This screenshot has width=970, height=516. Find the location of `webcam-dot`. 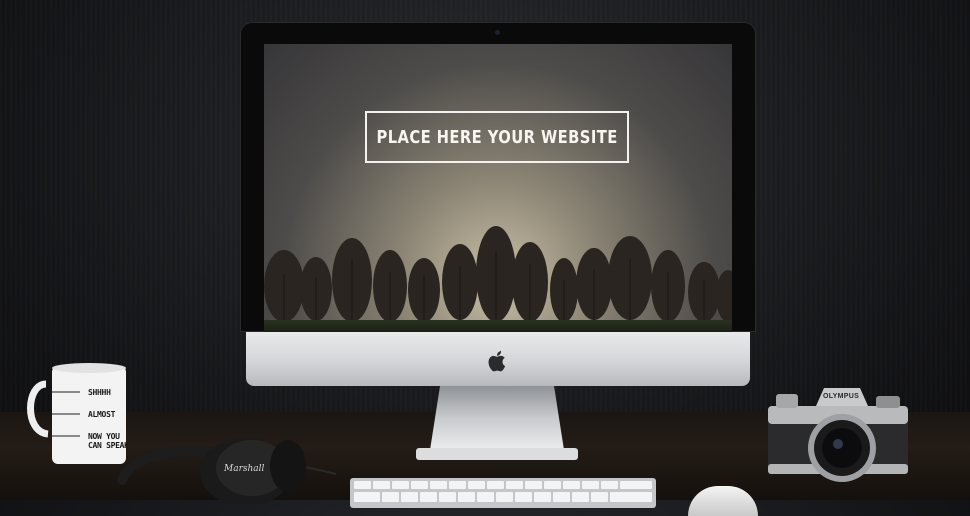

webcam-dot is located at coordinates (497, 32).